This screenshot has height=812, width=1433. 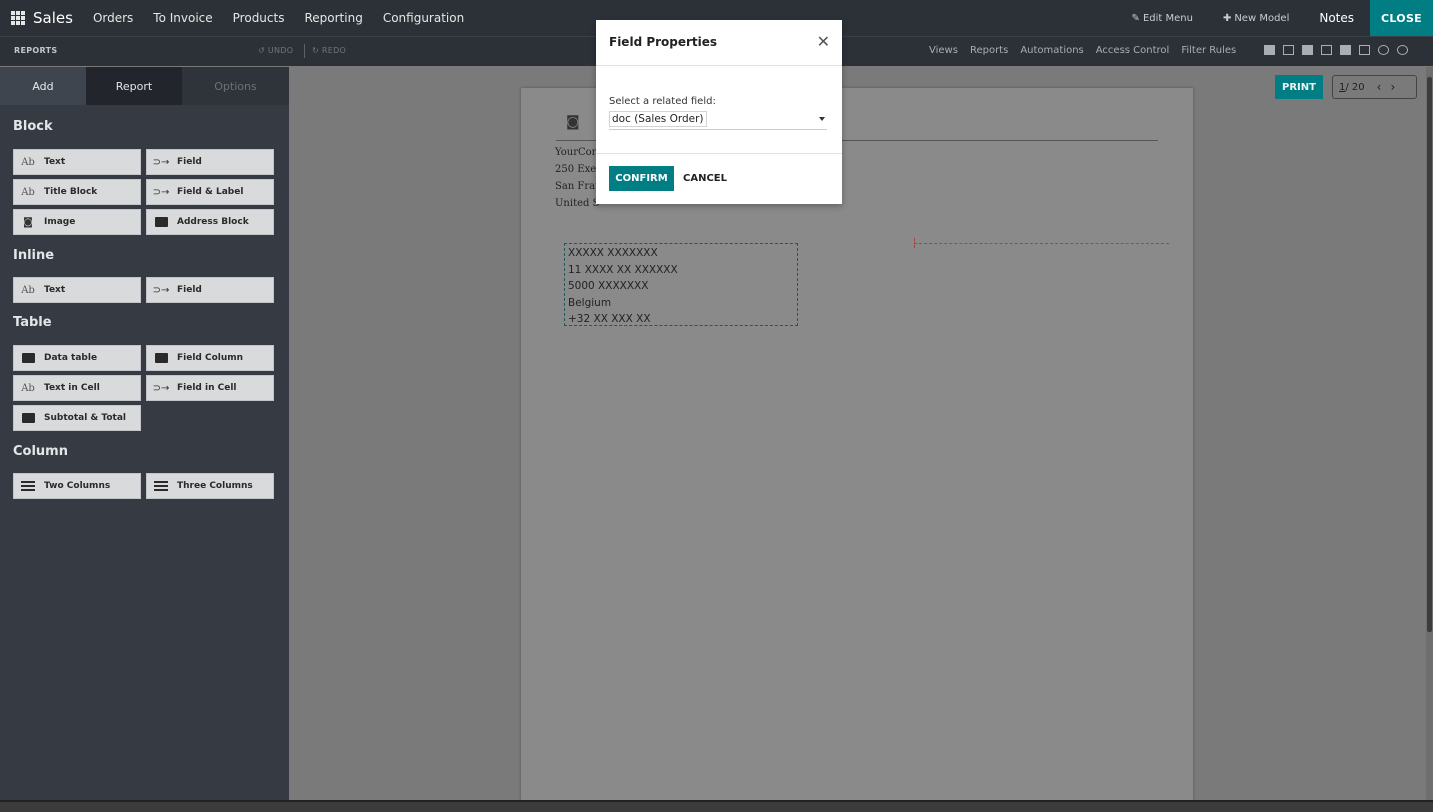 I want to click on notes-link: Notes, so click(x=1336, y=18).